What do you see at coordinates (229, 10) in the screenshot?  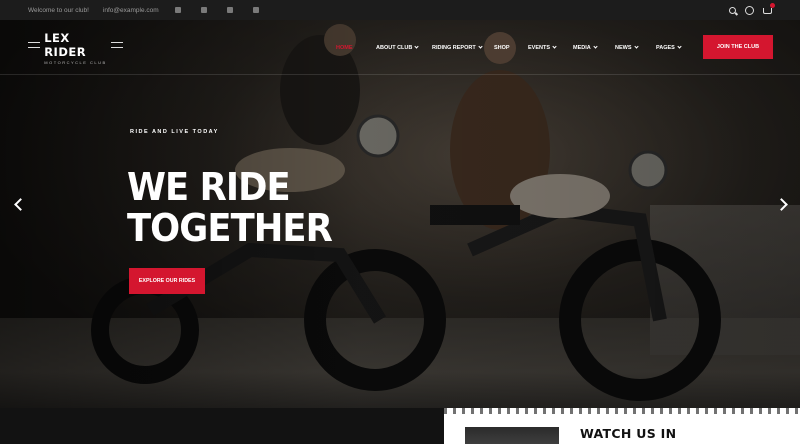 I see `twitter-icon` at bounding box center [229, 10].